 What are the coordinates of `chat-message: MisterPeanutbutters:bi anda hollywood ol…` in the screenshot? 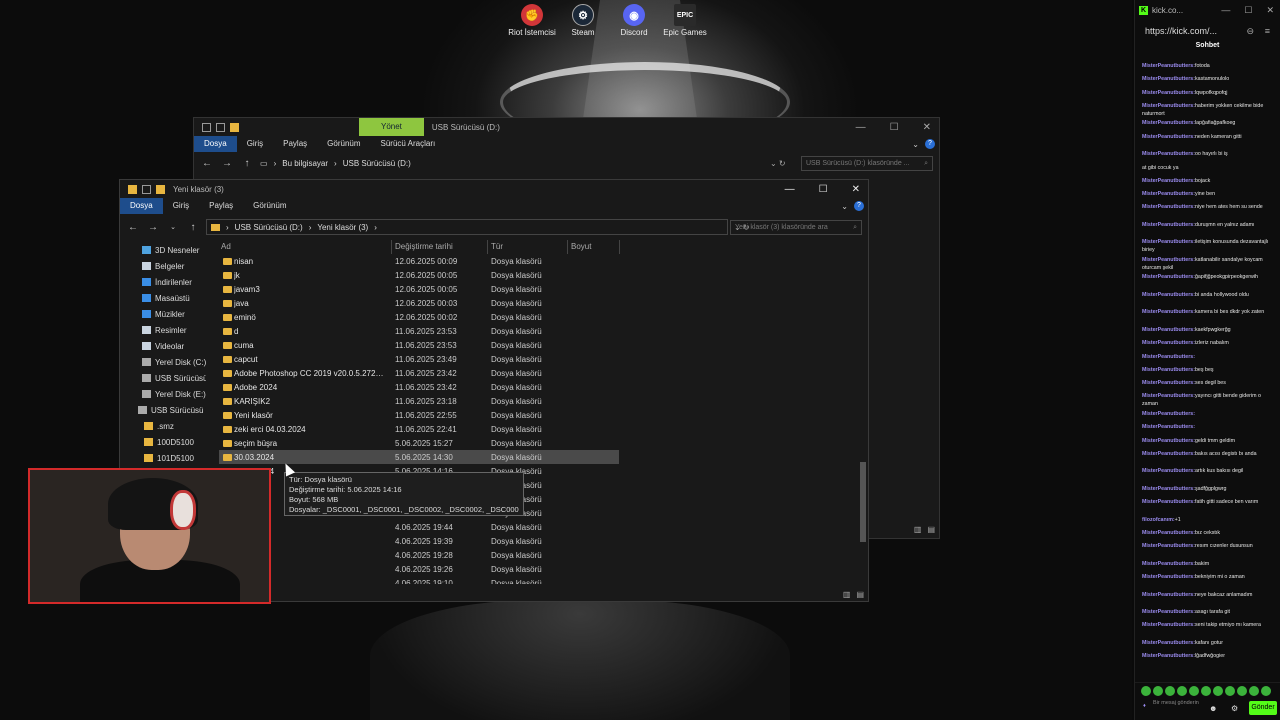 It's located at (1208, 295).